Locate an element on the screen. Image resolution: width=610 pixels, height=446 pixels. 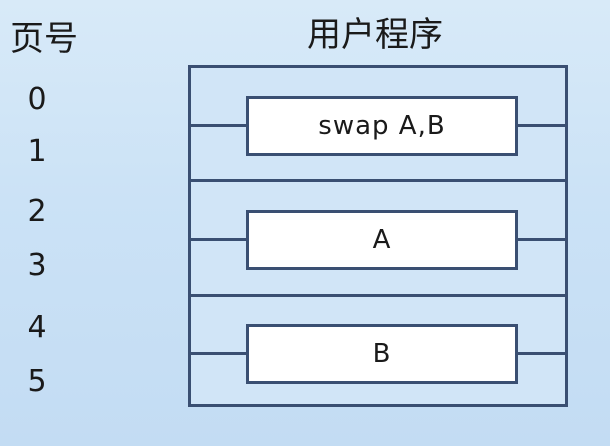
page-number-4: 4 is located at coordinates (37, 327).